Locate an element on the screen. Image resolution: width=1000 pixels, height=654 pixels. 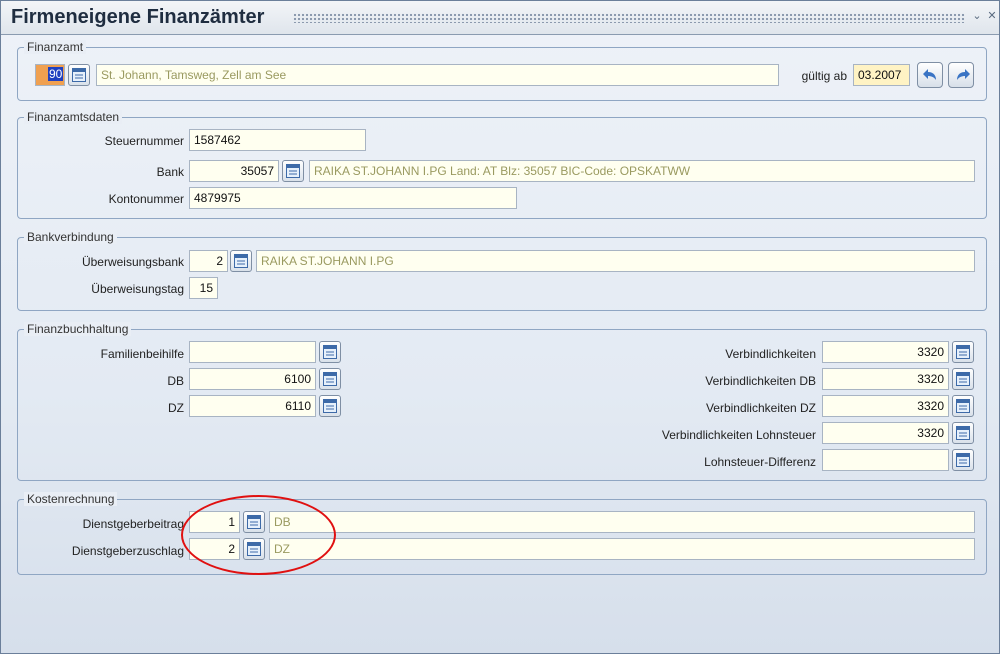
db-lookup-button is located at coordinates (330, 379).